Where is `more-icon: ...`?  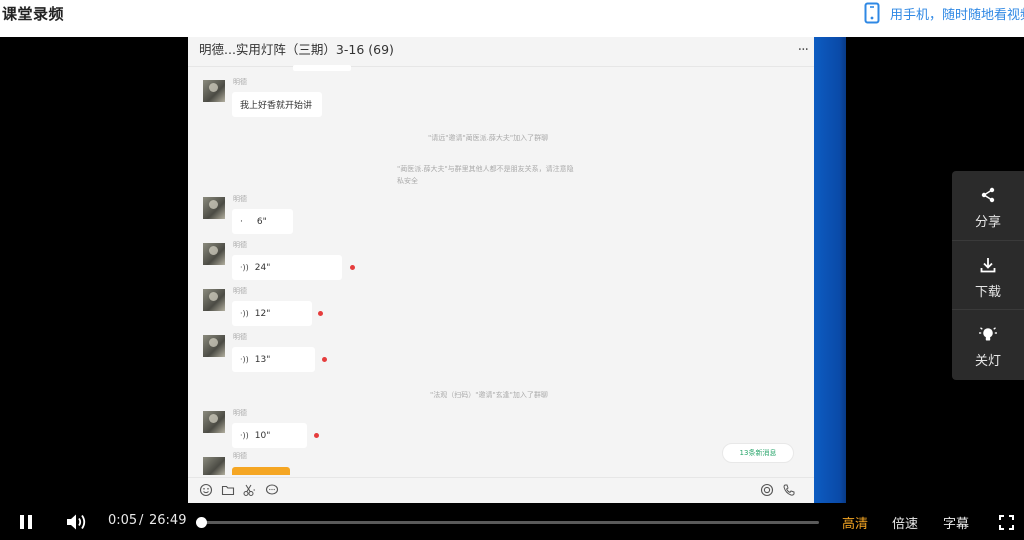 more-icon: ... is located at coordinates (803, 46).